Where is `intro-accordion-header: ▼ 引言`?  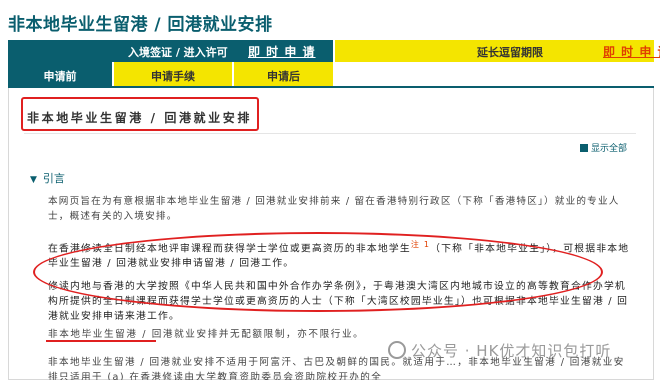
intro-accordion-header: ▼ 引言 is located at coordinates (47, 178).